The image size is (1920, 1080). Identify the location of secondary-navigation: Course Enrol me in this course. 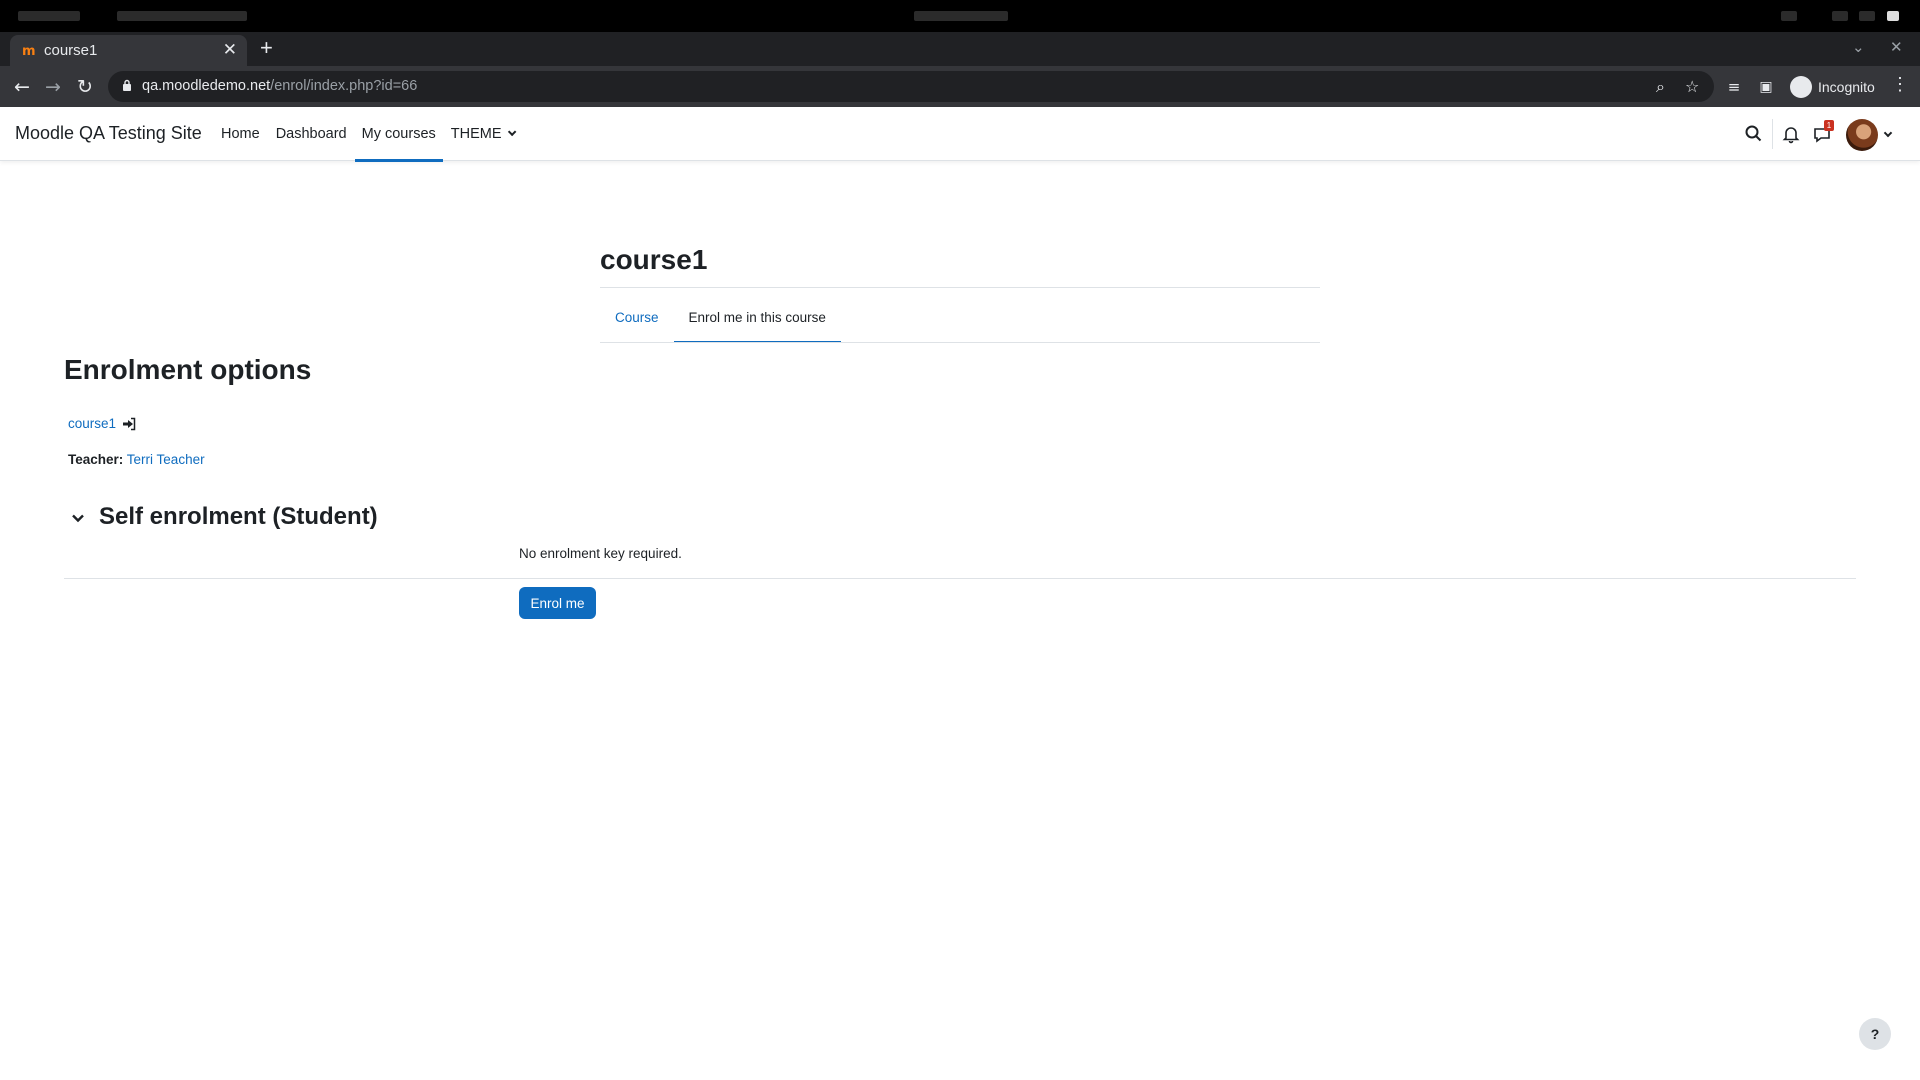
(721, 318).